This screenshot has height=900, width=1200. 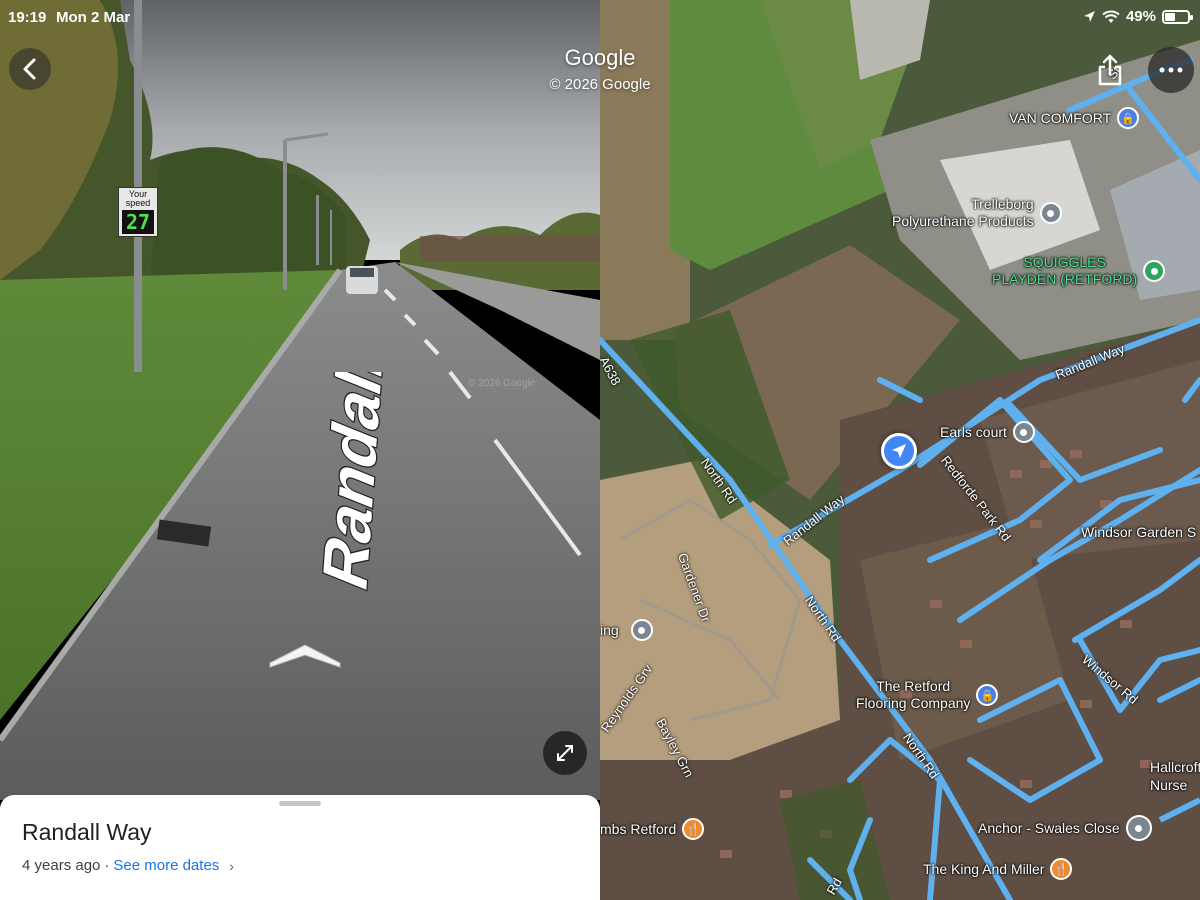 I want to click on poi-combs-retford: mbs Retford 🍴, so click(x=652, y=829).